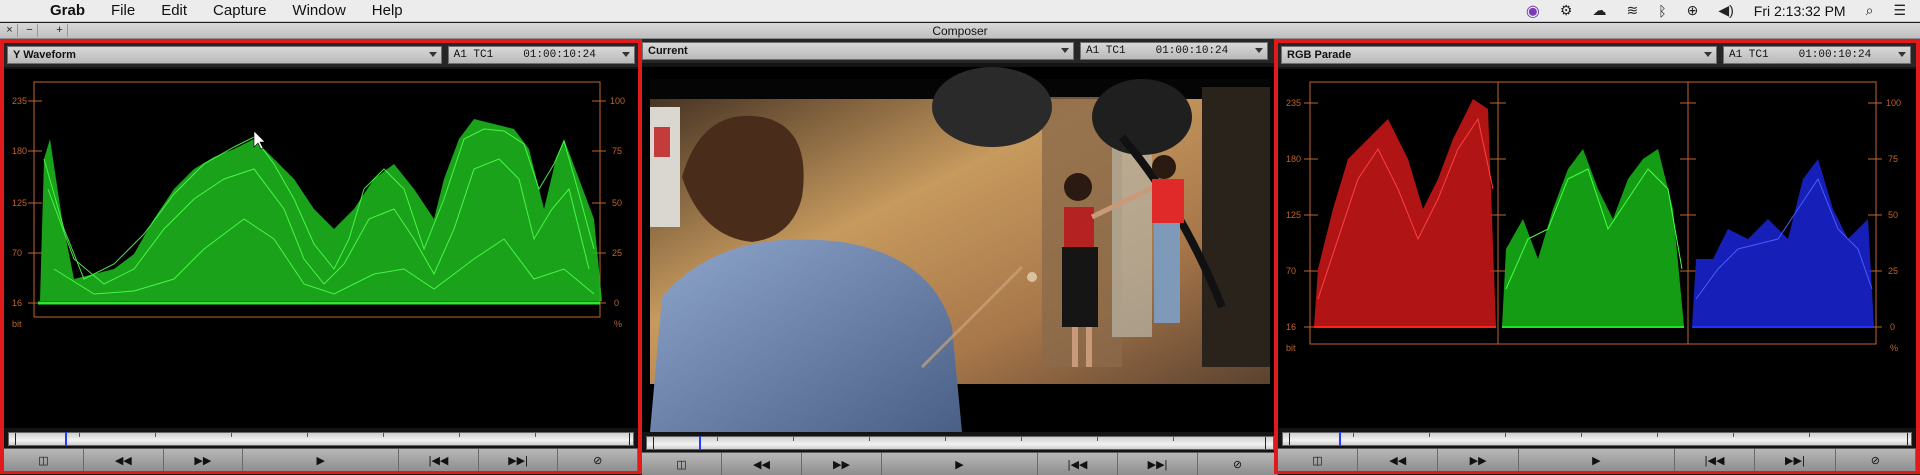  Describe the element at coordinates (1566, 10) in the screenshot. I see `controls-icon: ⚙` at that location.